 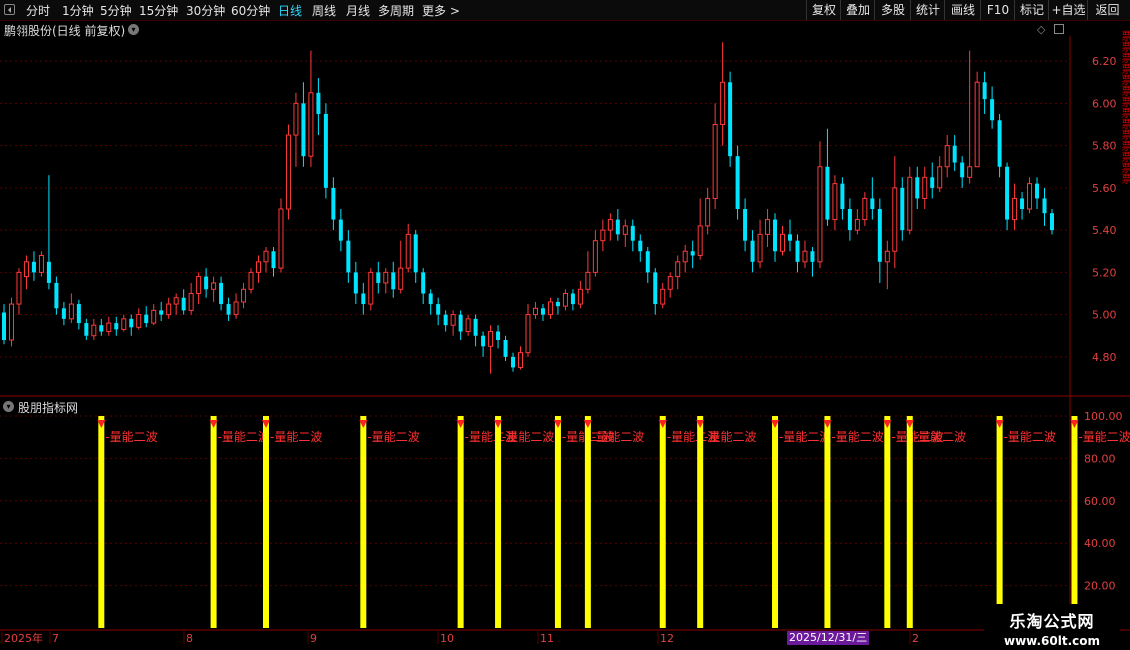 What do you see at coordinates (1100, 501) in the screenshot?
I see `indicator-tick-label: 60.00` at bounding box center [1100, 501].